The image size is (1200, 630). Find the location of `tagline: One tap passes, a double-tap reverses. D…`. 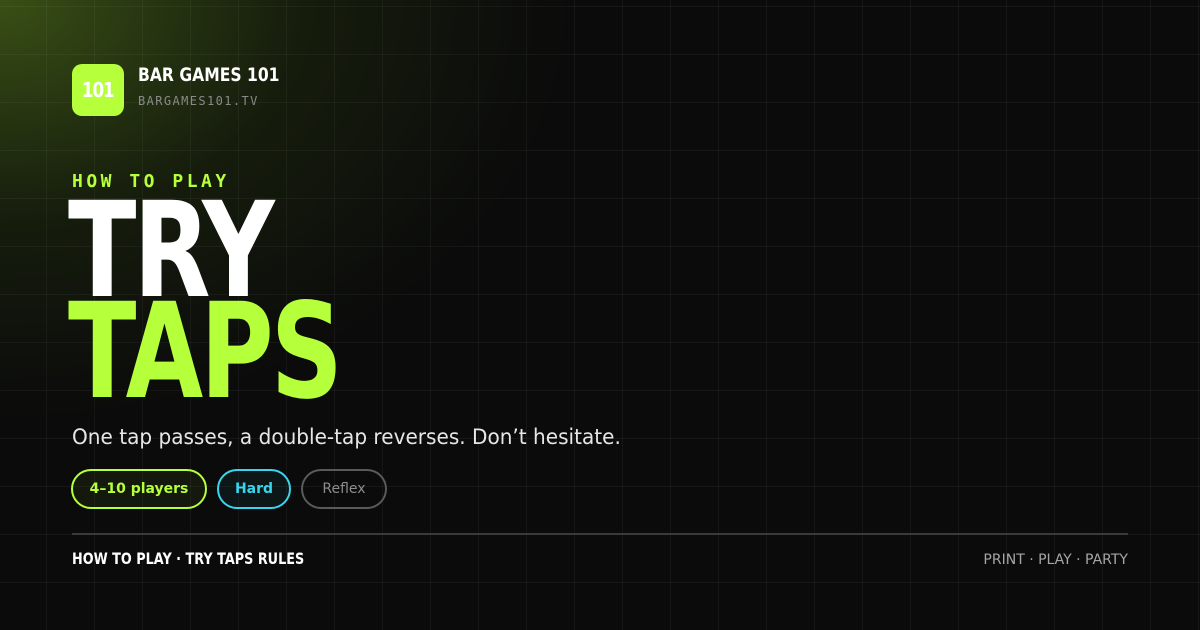

tagline: One tap passes, a double-tap reverses. D… is located at coordinates (346, 437).